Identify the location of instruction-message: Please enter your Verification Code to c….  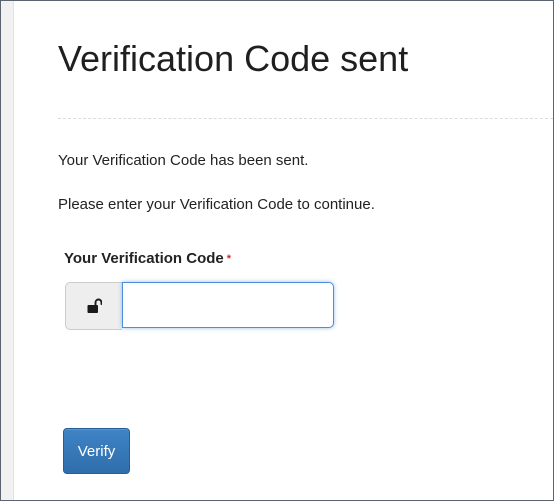
(216, 204).